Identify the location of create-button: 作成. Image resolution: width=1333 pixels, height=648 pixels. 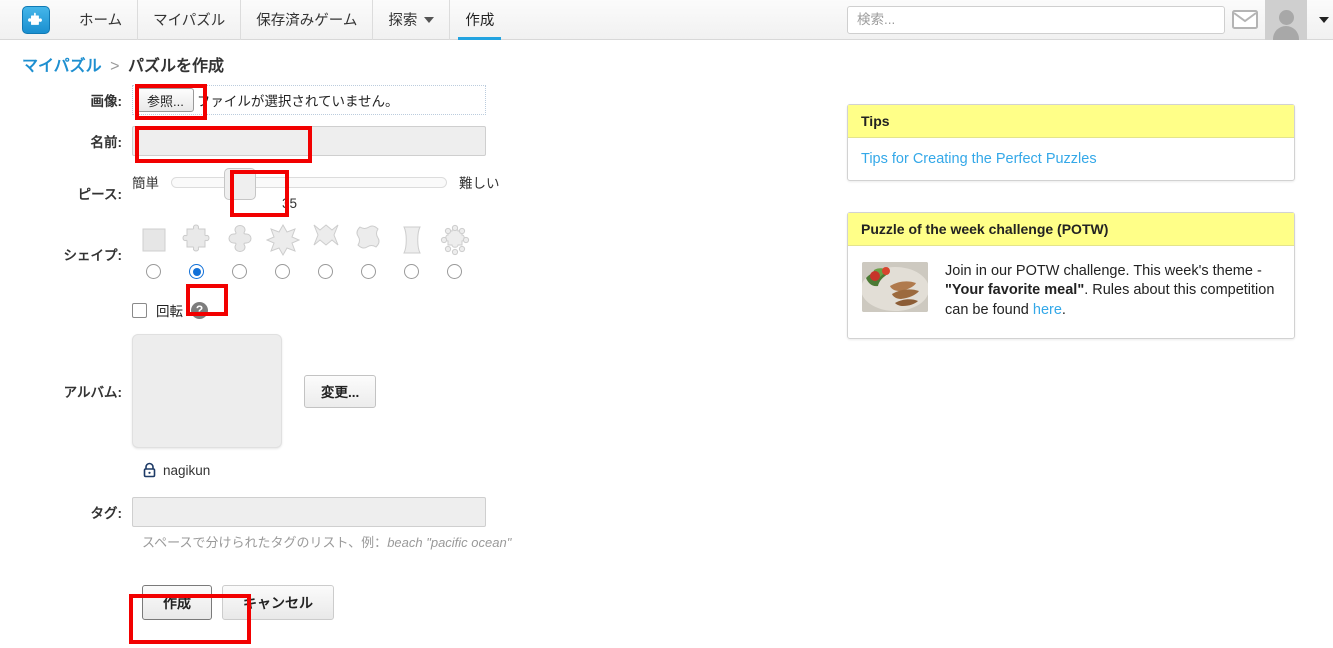
(177, 602).